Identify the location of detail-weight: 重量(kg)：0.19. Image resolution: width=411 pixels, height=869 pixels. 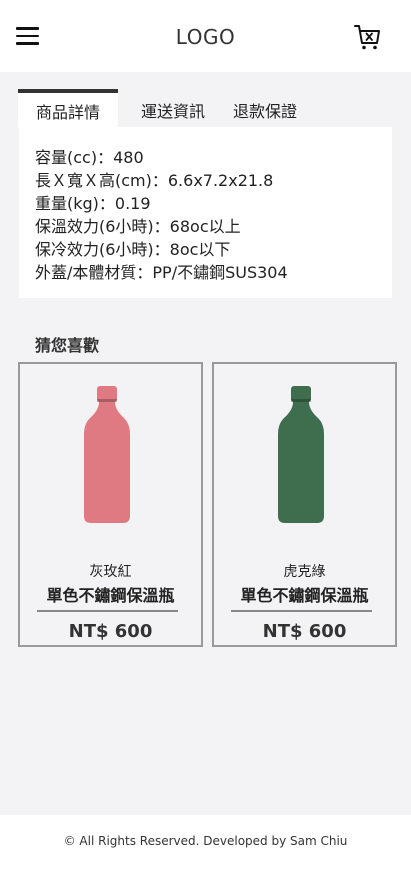
(93, 203).